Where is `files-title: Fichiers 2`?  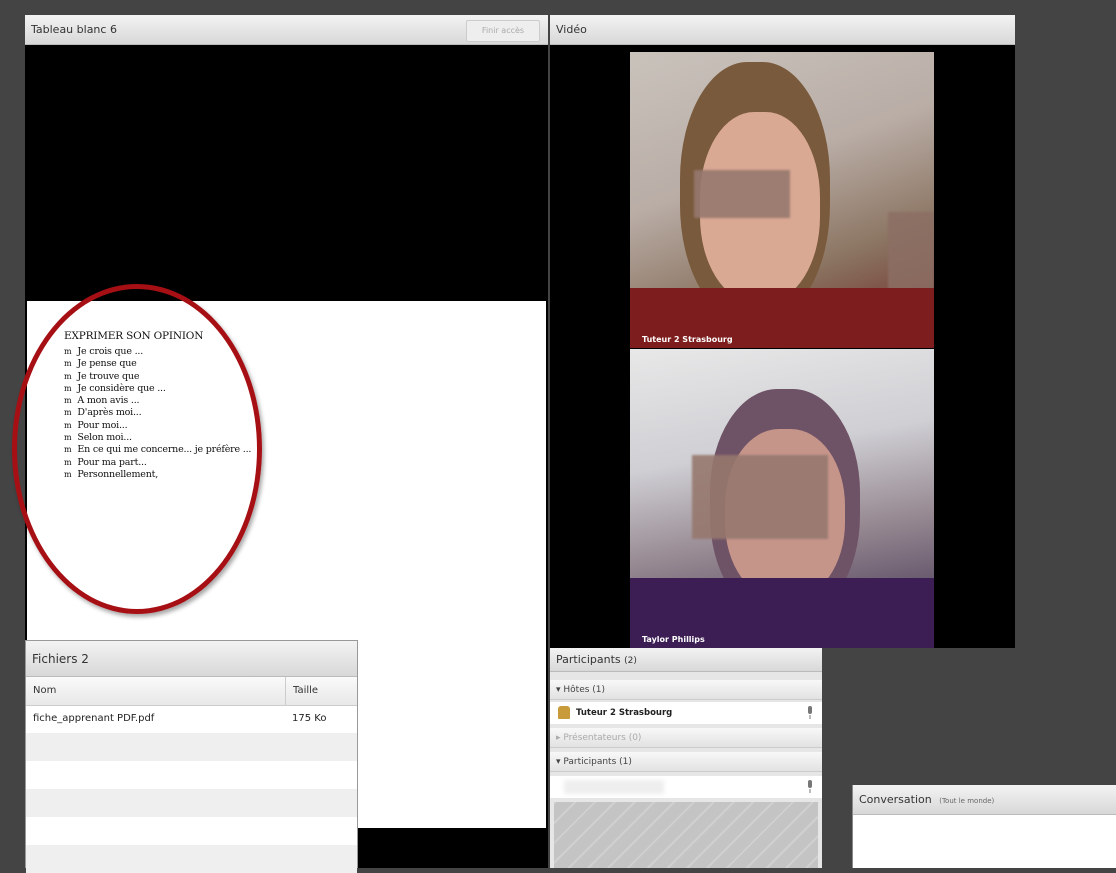
files-title: Fichiers 2 is located at coordinates (60, 659).